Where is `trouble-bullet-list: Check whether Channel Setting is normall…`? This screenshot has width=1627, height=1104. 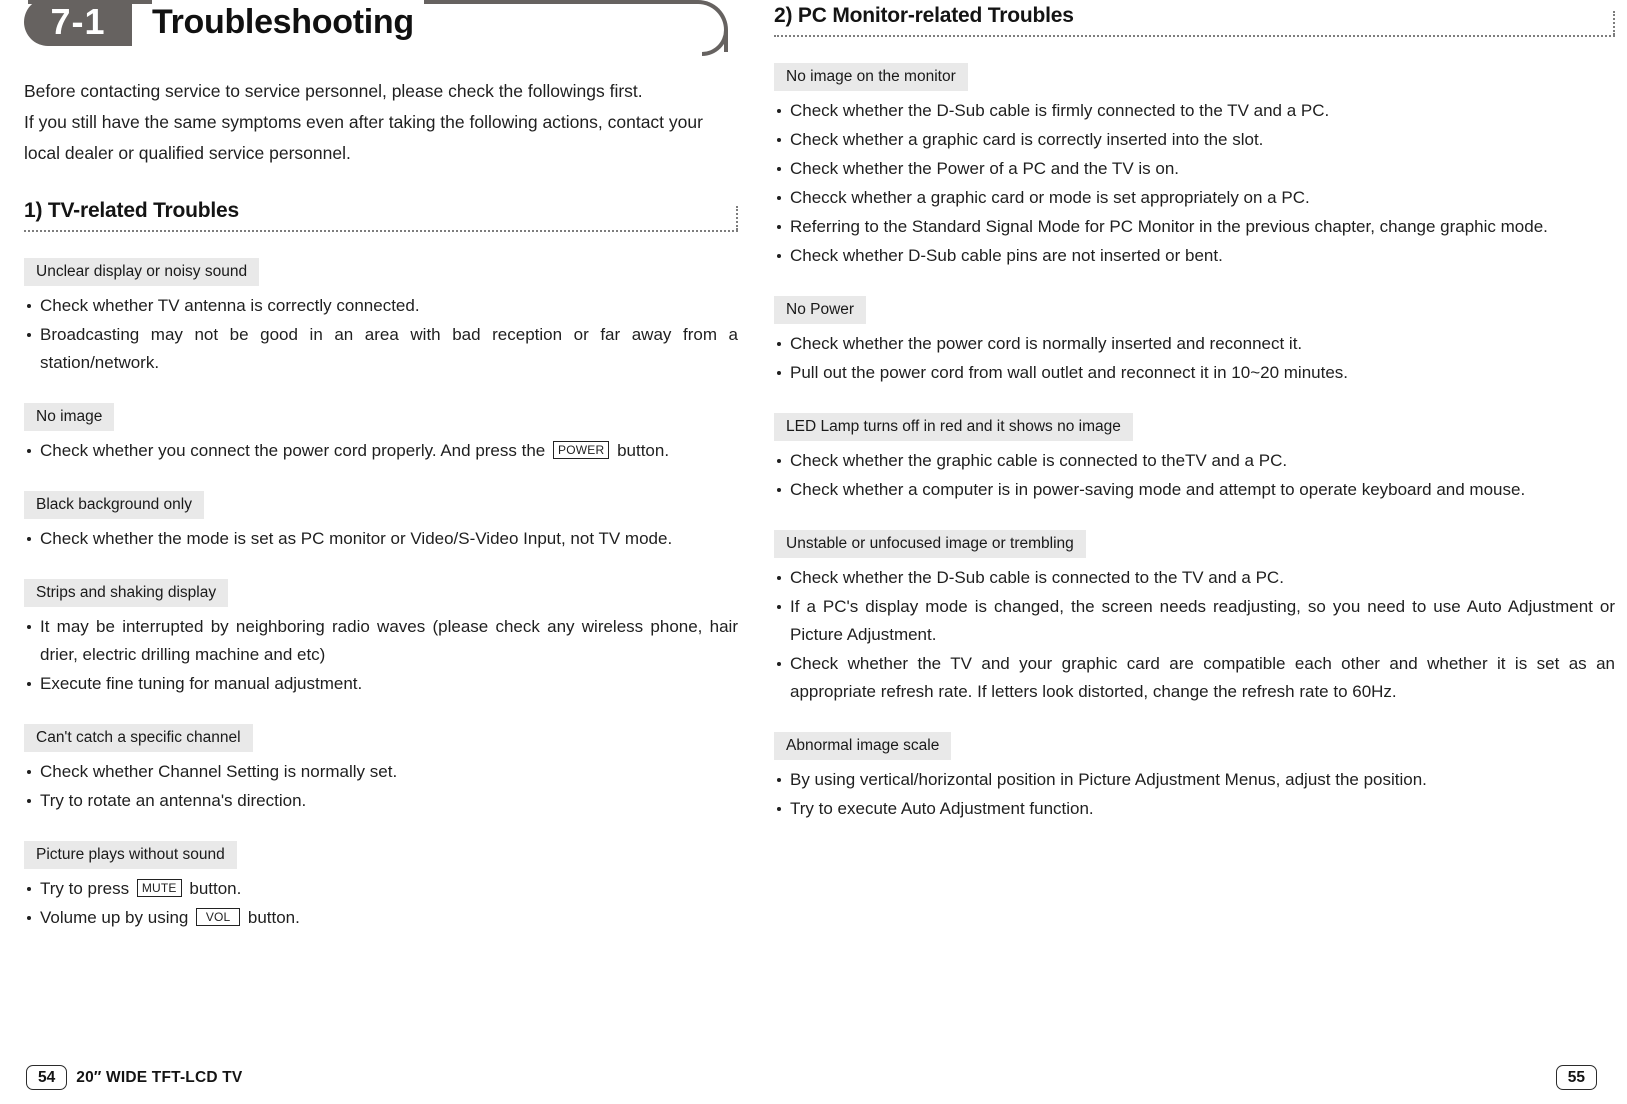 trouble-bullet-list: Check whether Channel Setting is normall… is located at coordinates (381, 786).